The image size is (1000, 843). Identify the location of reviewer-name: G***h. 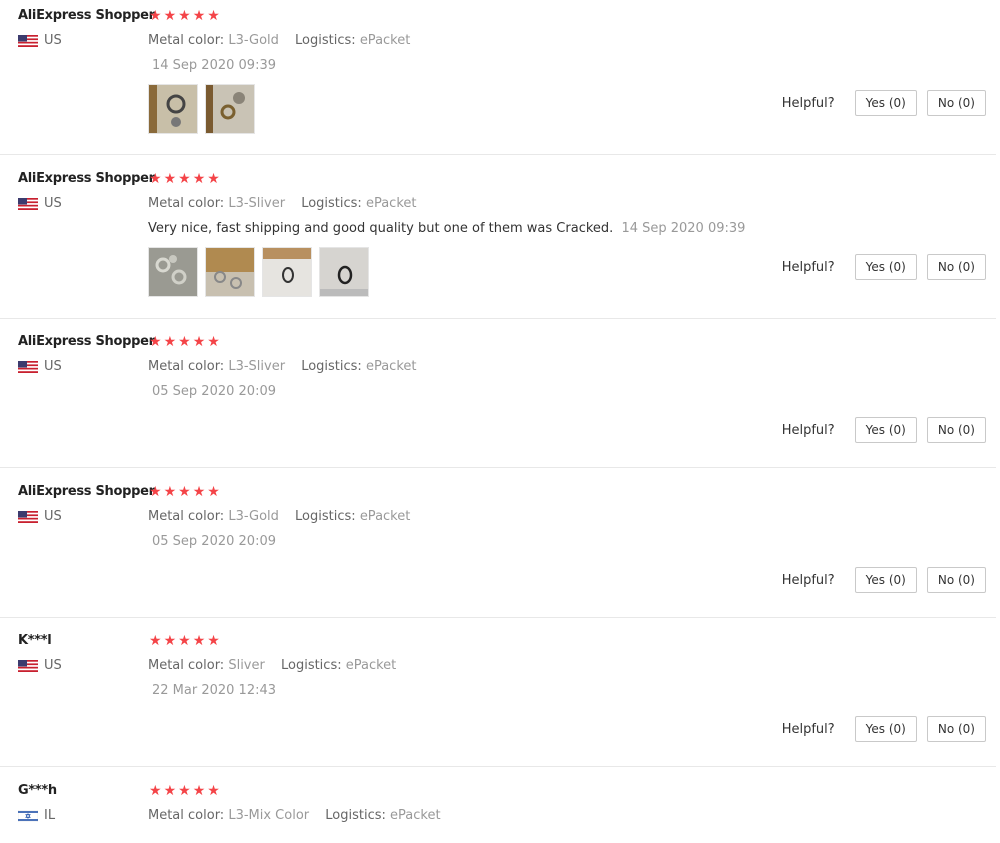
(37, 790).